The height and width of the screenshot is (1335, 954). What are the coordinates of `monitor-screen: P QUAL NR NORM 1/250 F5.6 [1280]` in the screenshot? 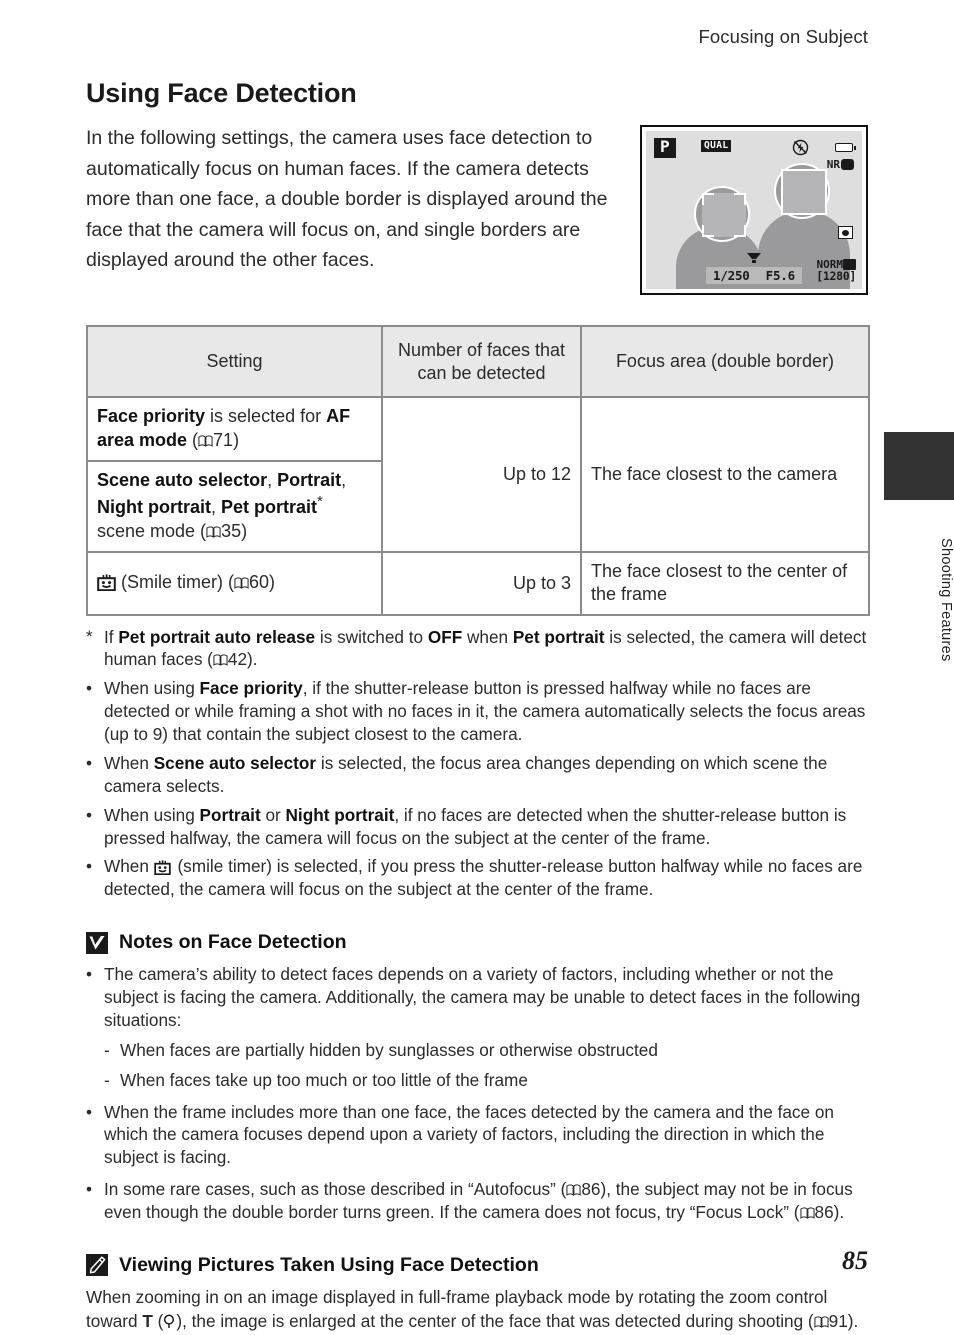 It's located at (754, 210).